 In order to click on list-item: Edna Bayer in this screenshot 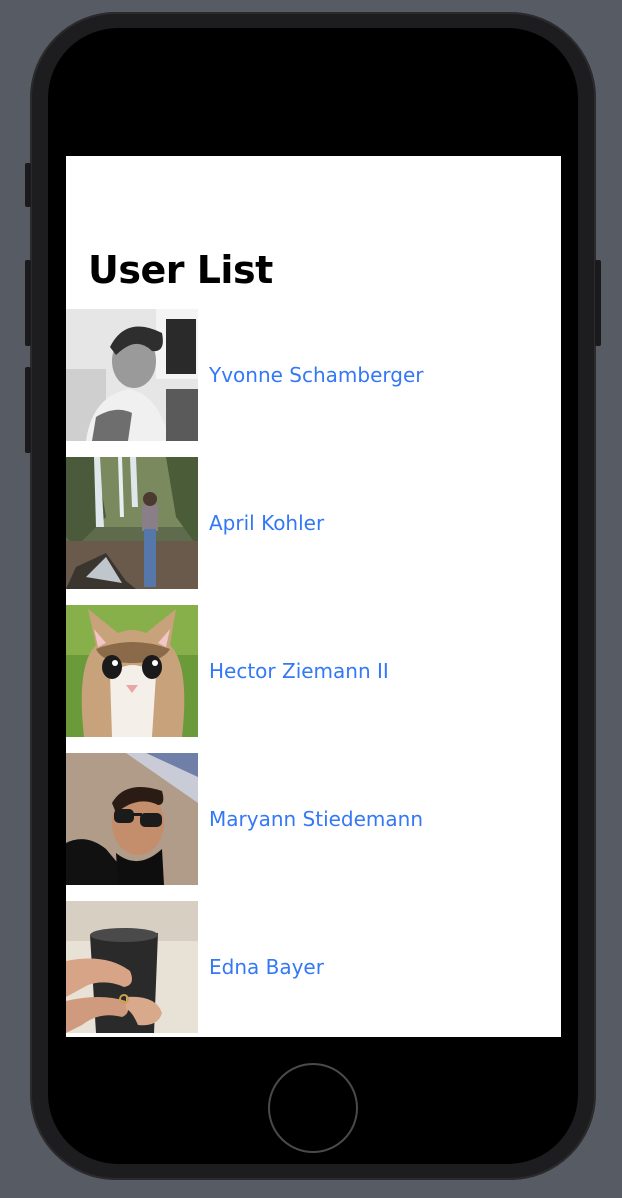, I will do `click(313, 967)`.